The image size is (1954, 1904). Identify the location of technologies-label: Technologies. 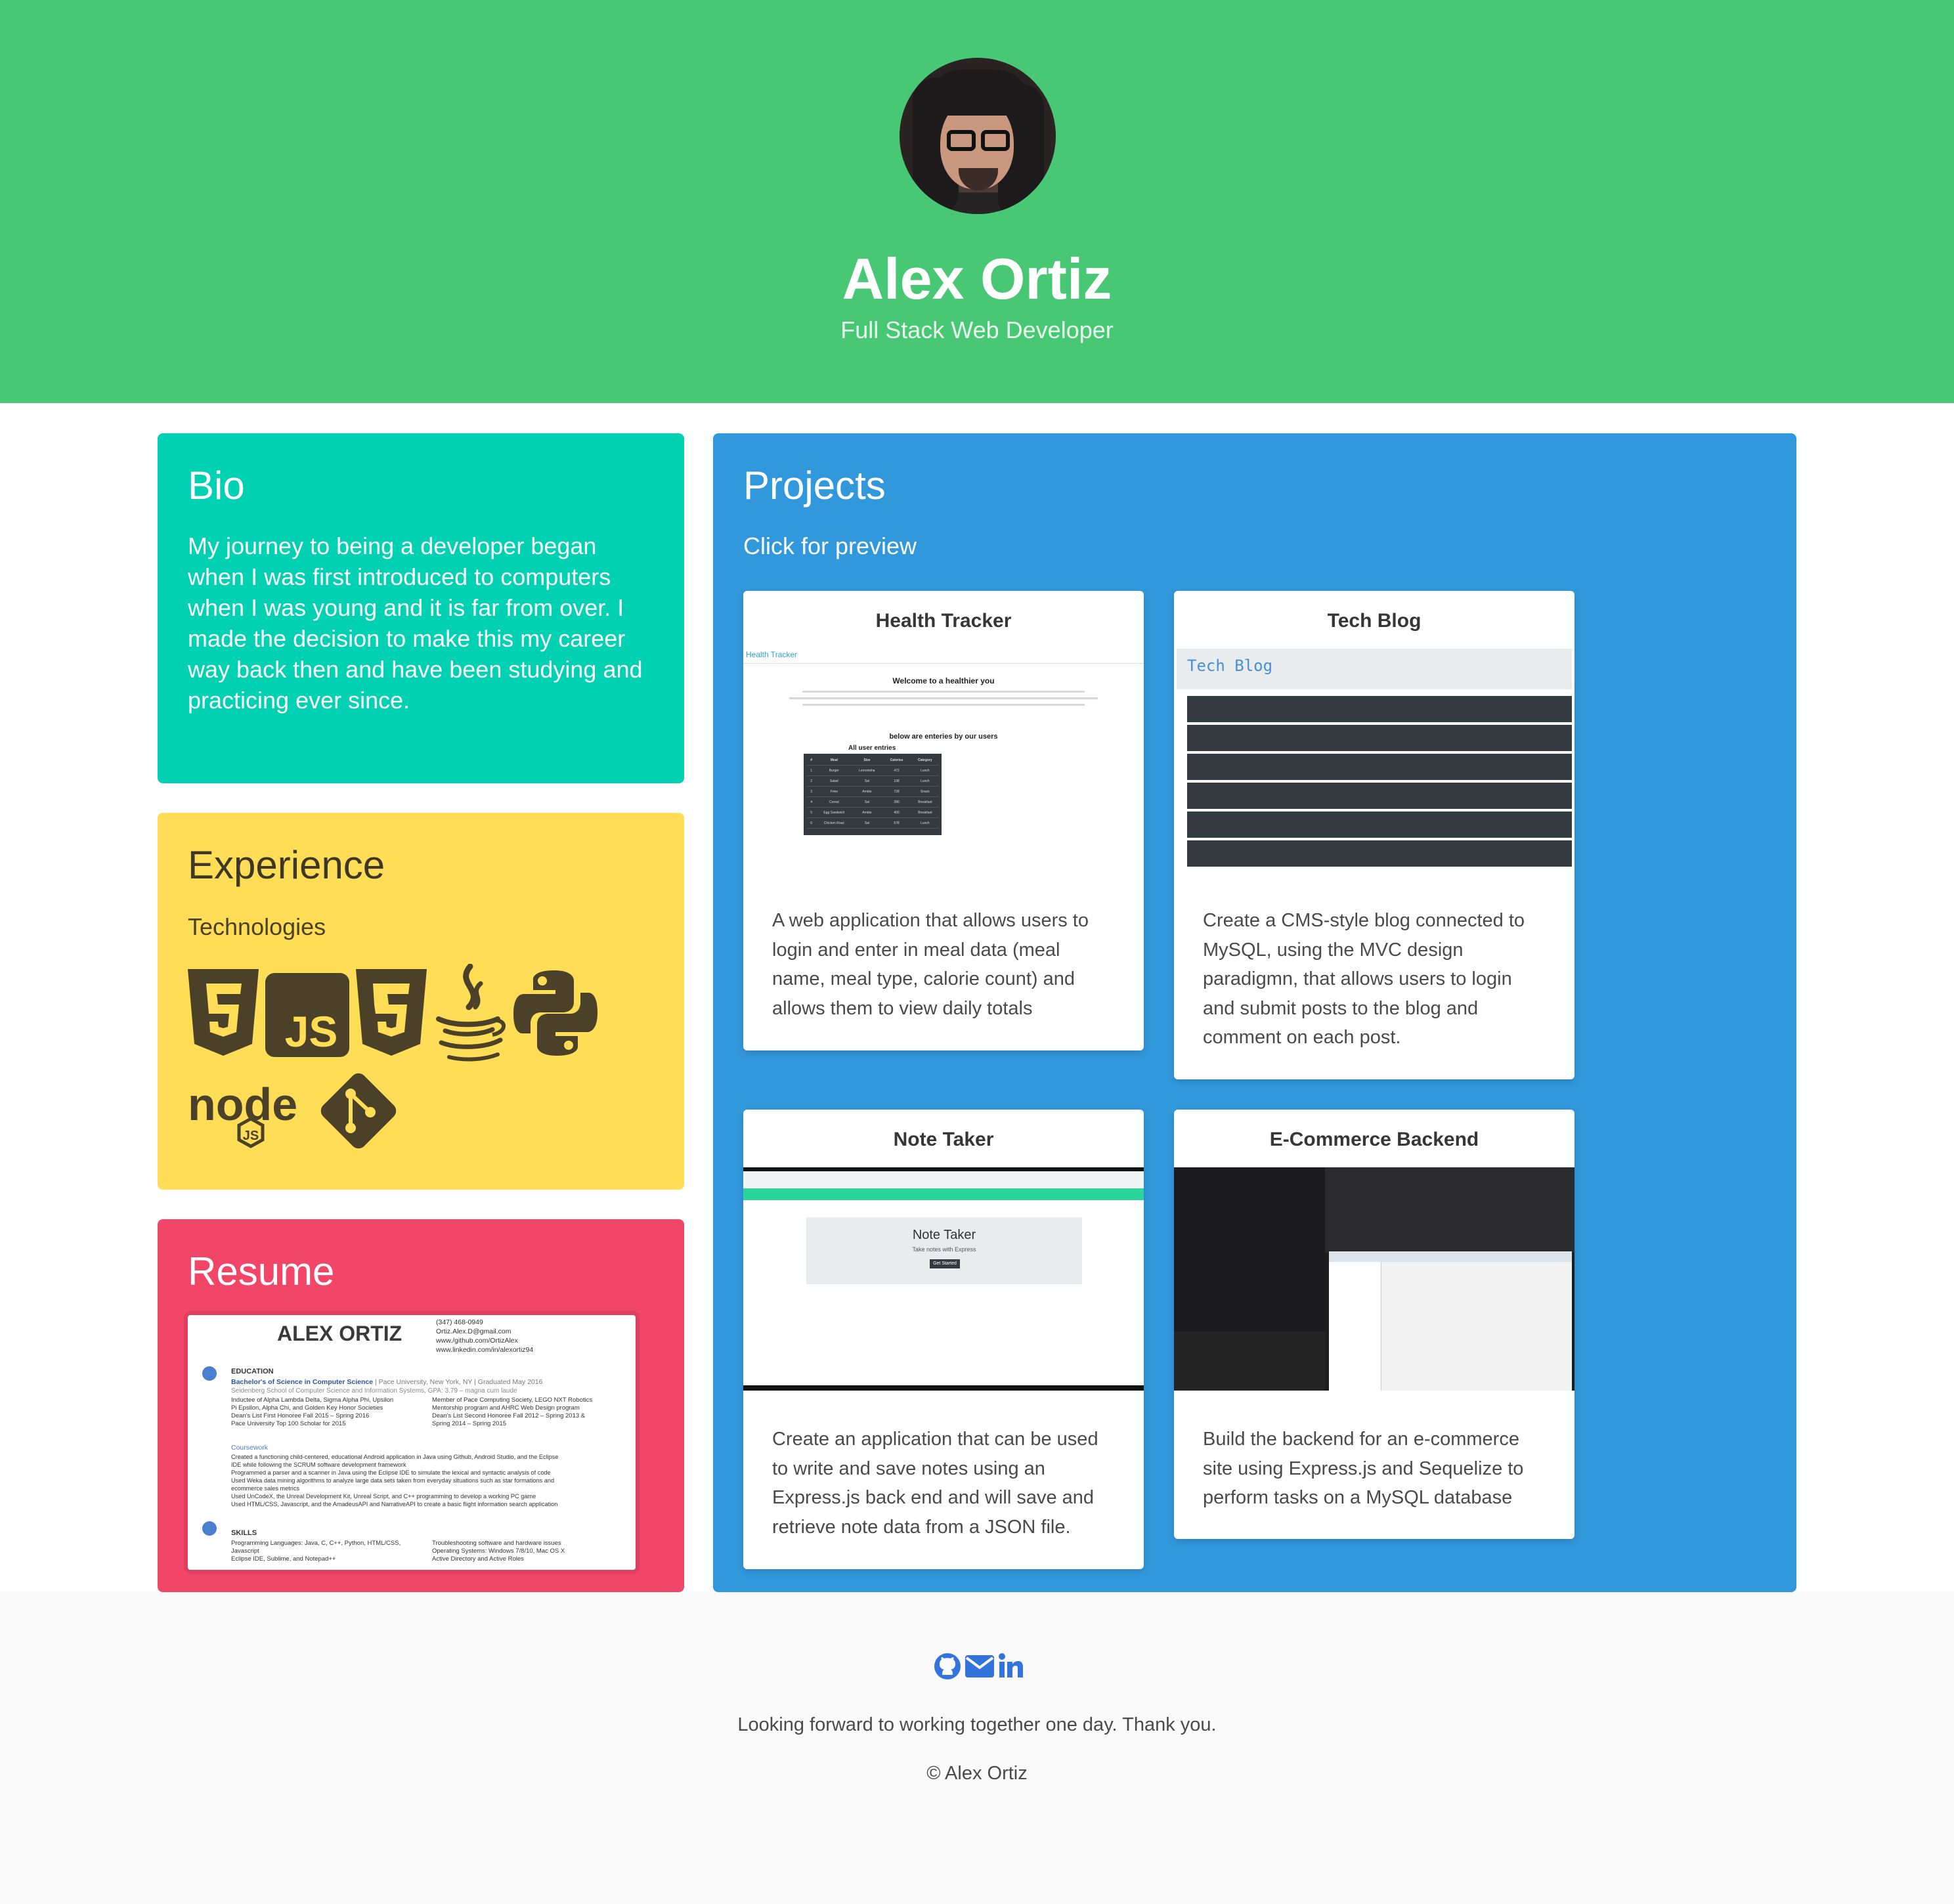
(257, 926).